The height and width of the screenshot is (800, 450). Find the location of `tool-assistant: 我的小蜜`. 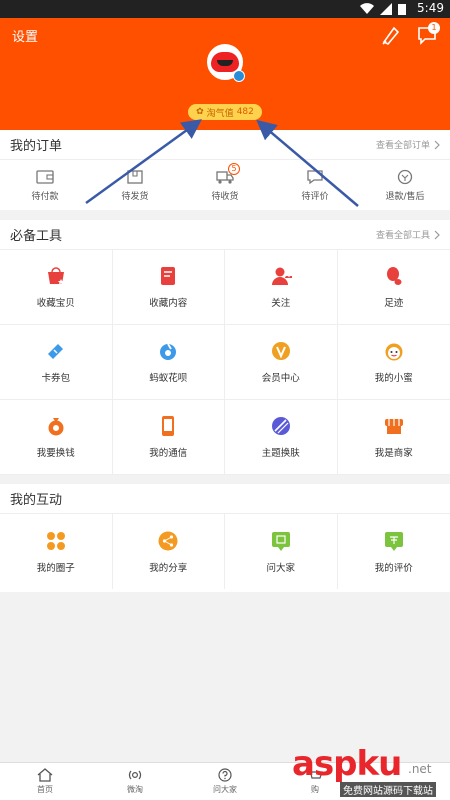

tool-assistant: 我的小蜜 is located at coordinates (393, 362).